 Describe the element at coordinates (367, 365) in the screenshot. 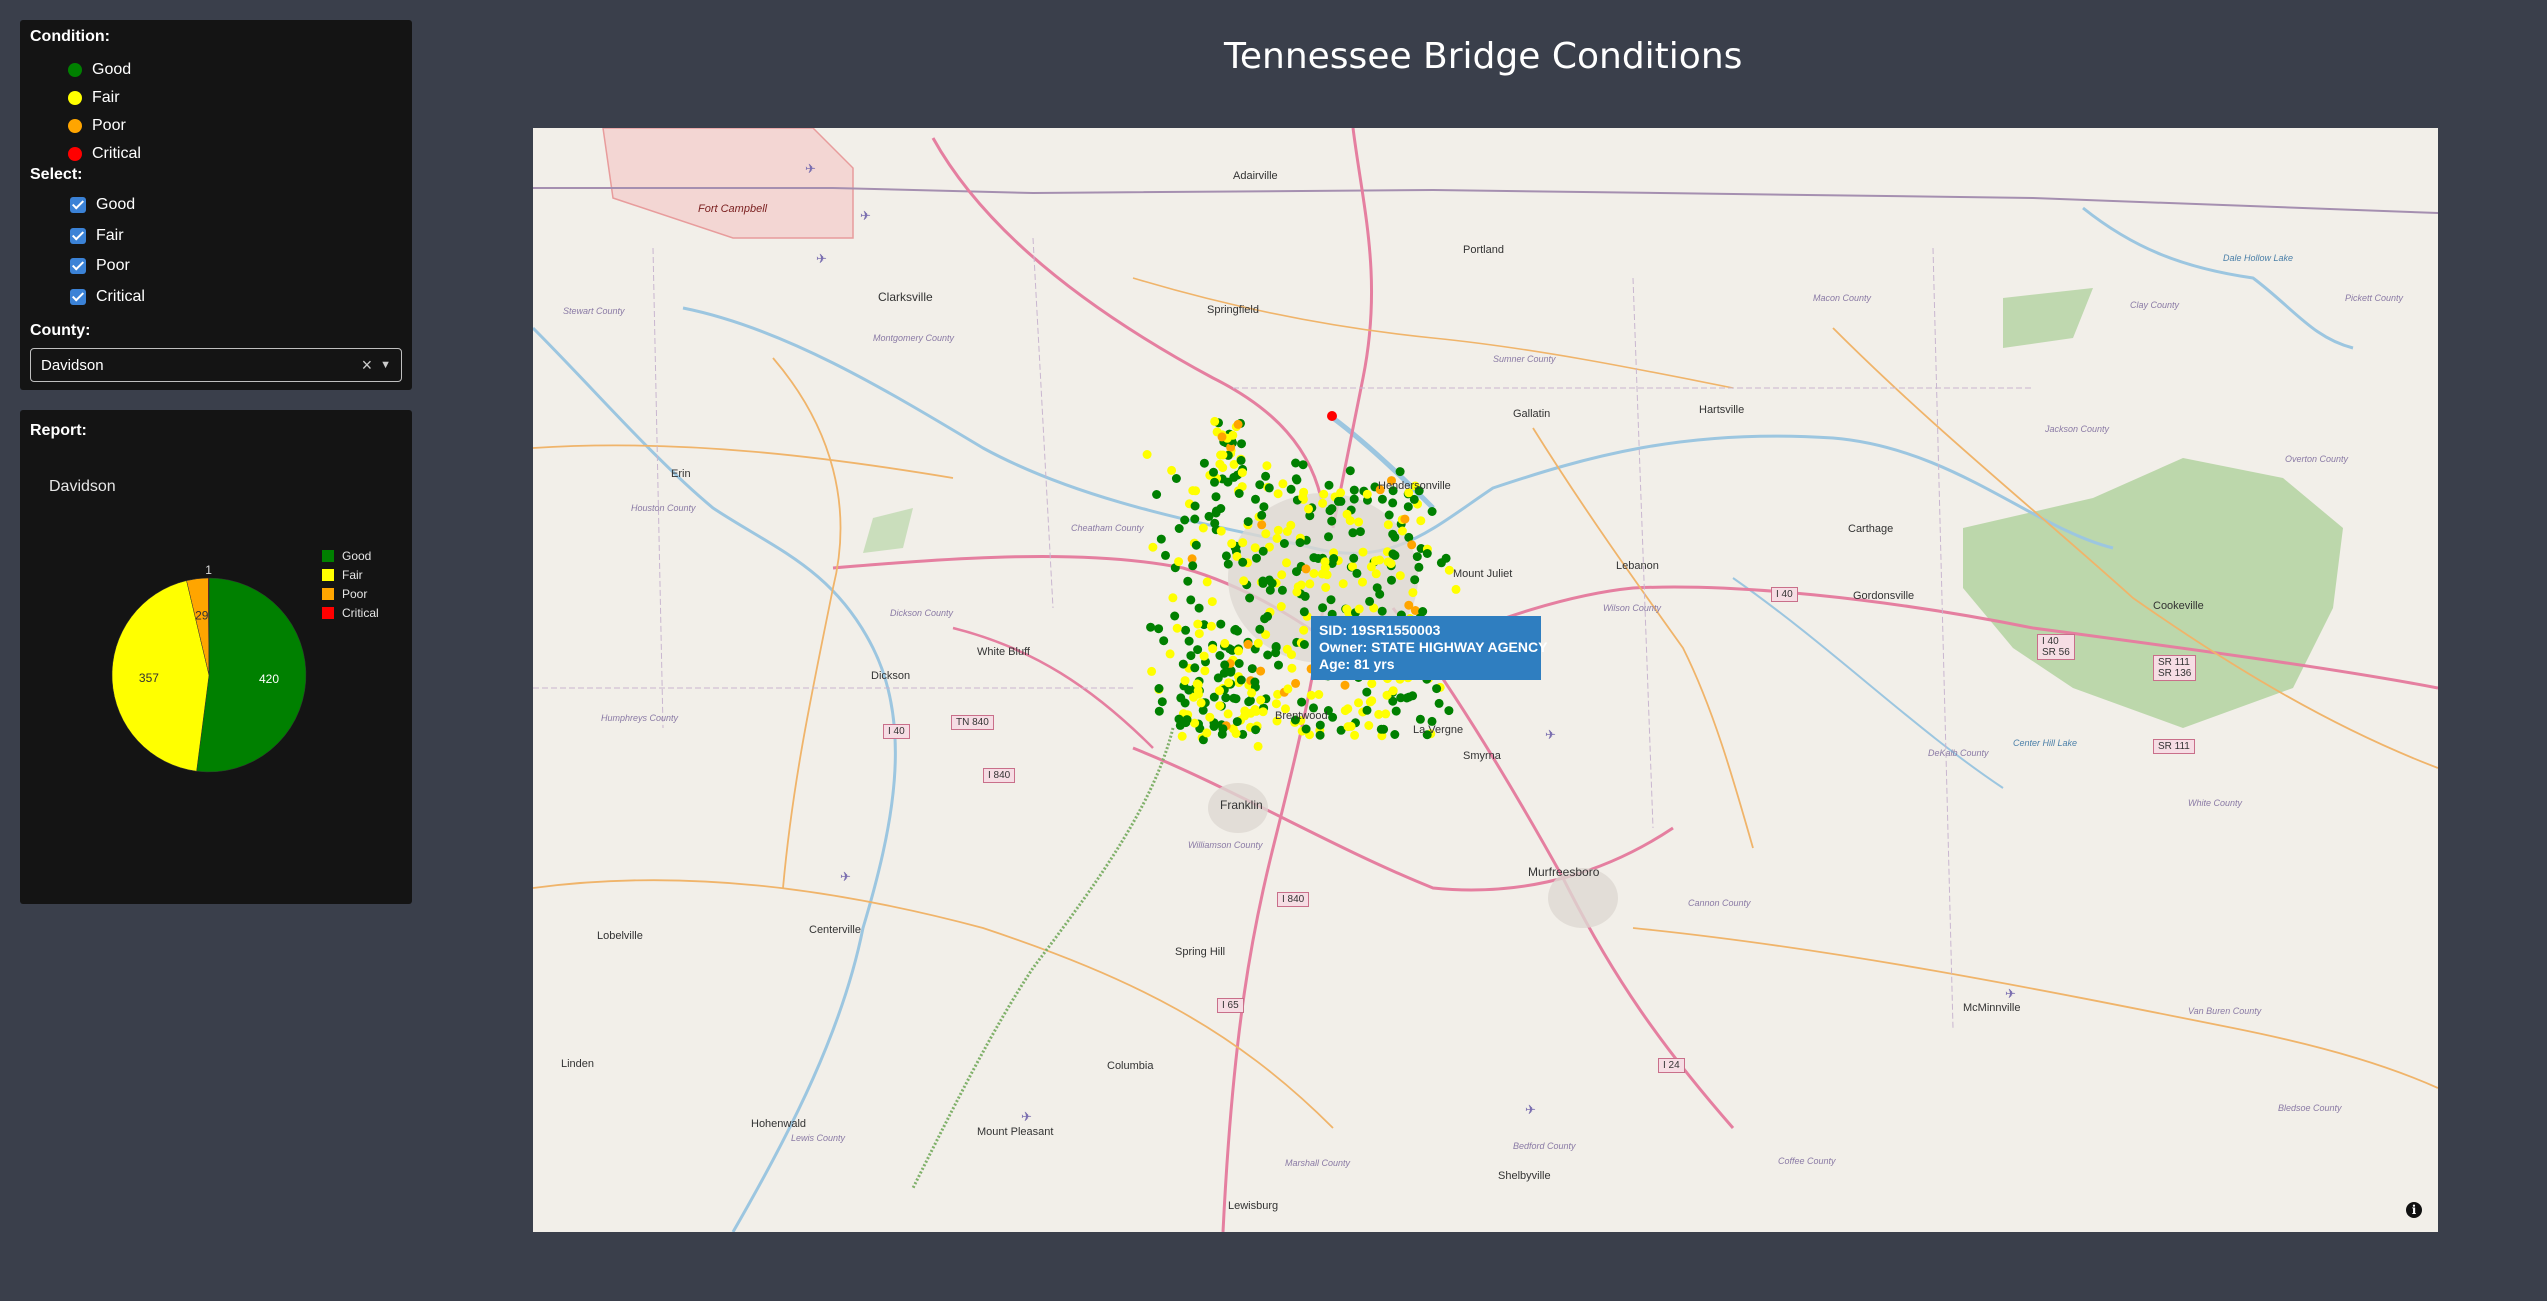

I see `clear-icon: ×` at that location.